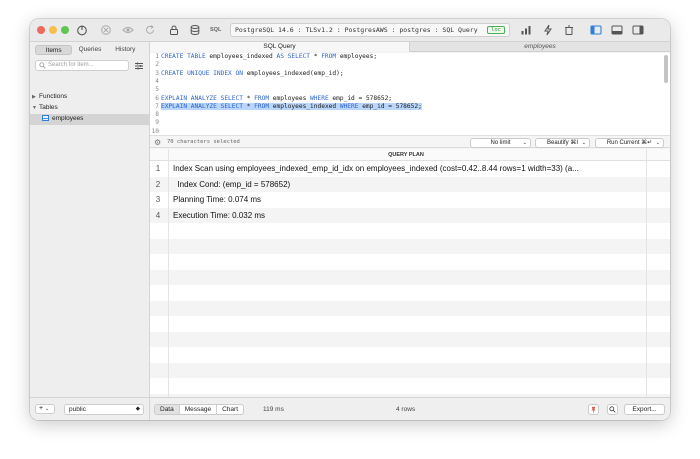 The image size is (700, 459). Describe the element at coordinates (48, 107) in the screenshot. I see `tree-label-tables: Tables` at that location.